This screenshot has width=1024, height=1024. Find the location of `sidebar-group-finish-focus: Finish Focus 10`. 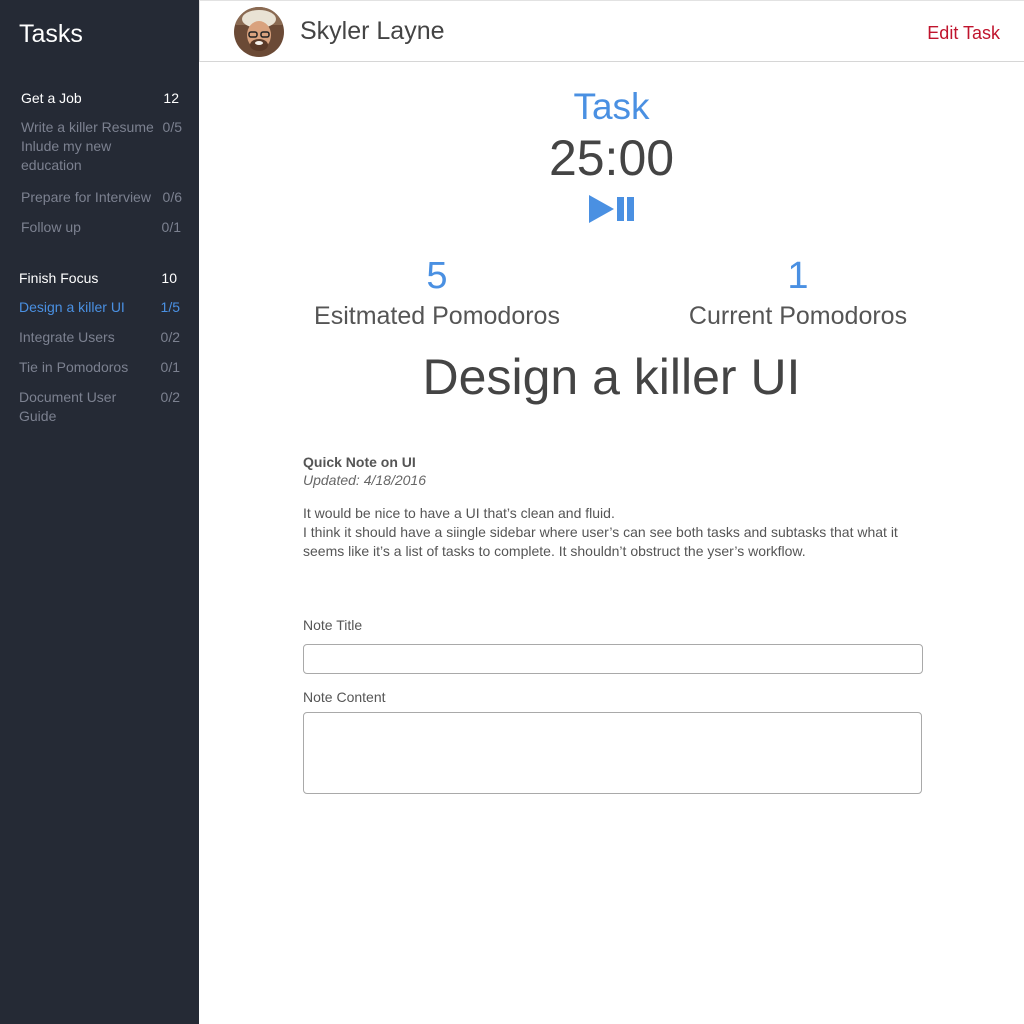

sidebar-group-finish-focus: Finish Focus 10 is located at coordinates (98, 278).